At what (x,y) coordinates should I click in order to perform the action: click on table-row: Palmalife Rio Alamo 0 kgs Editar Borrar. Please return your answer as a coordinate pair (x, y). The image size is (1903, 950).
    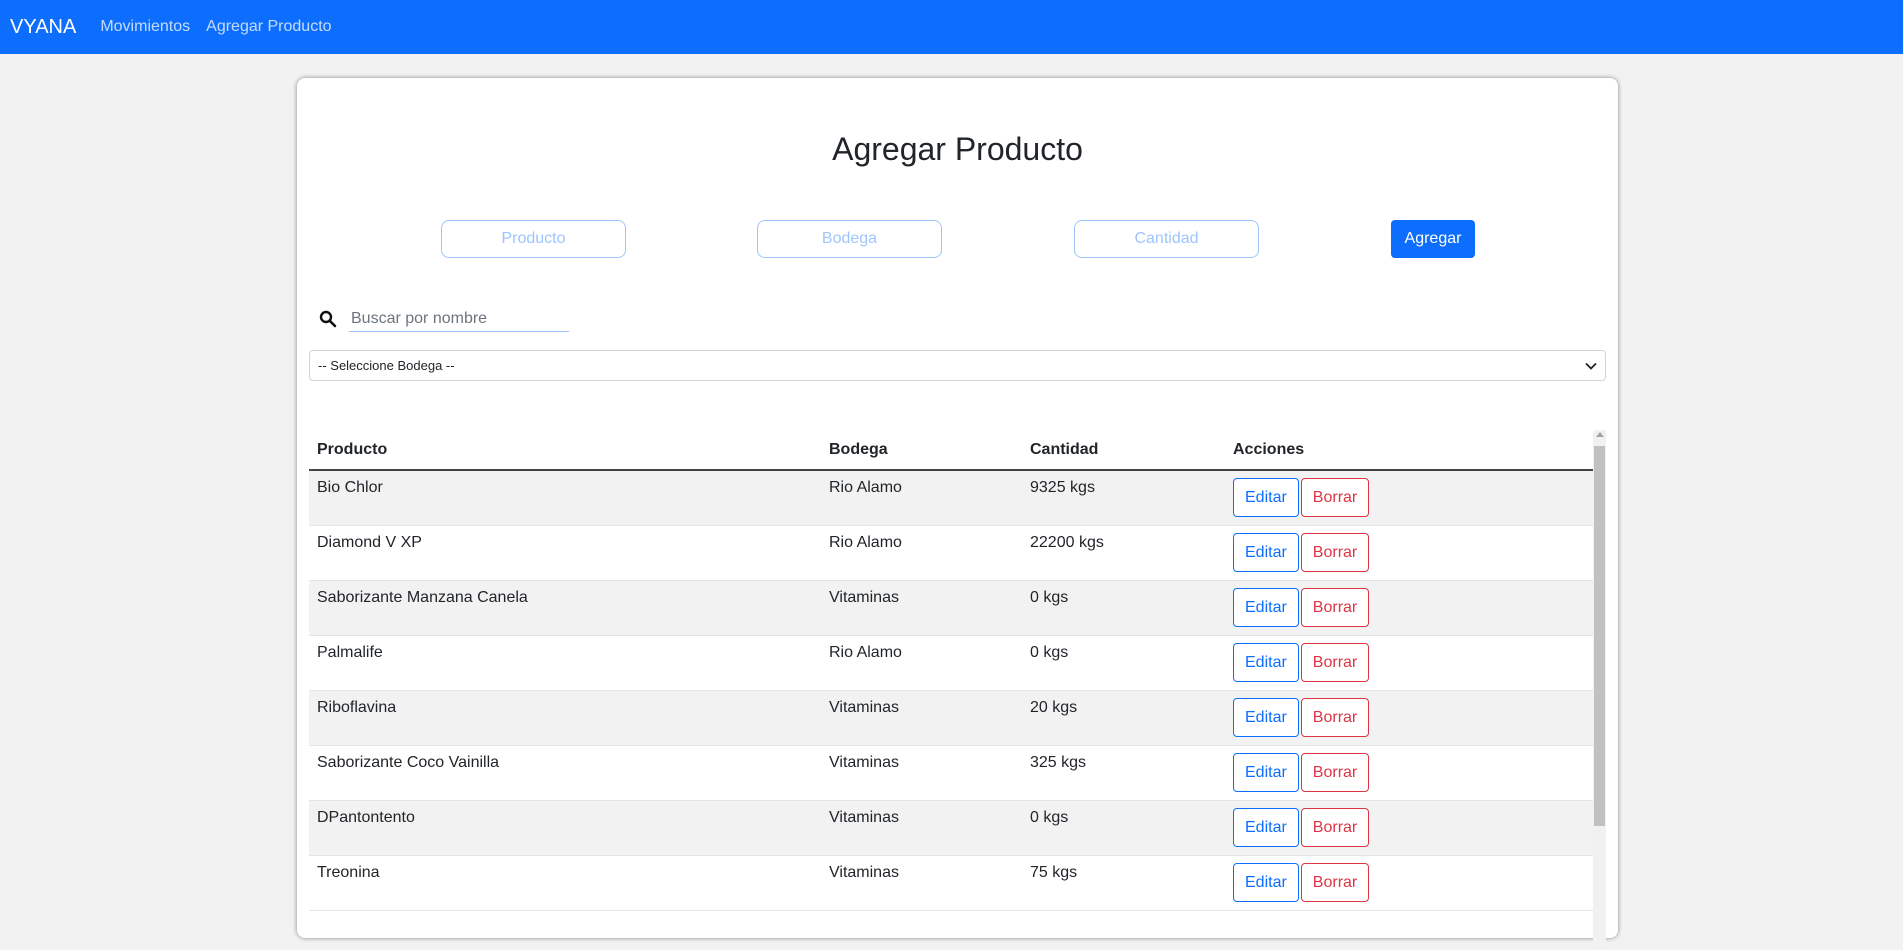
    Looking at the image, I should click on (951, 663).